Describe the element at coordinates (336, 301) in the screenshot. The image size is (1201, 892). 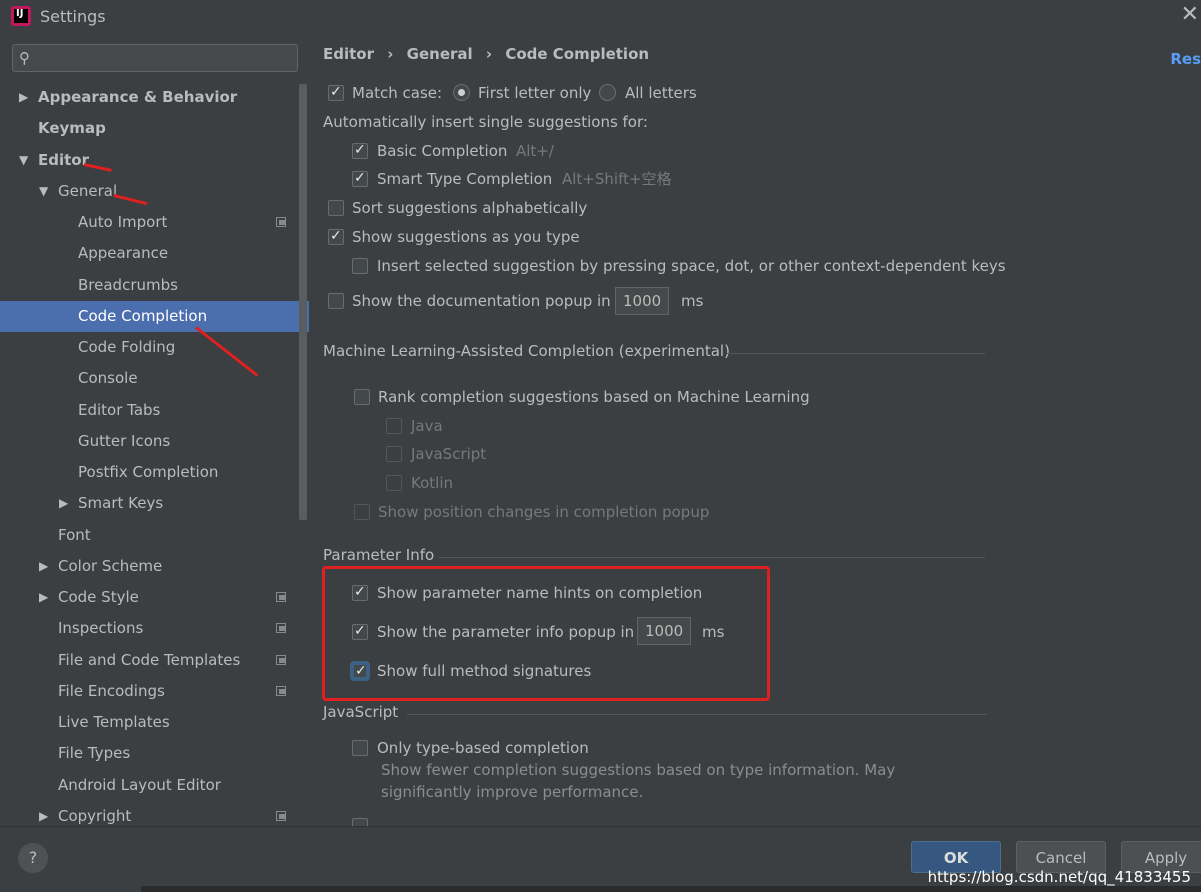
I see `doc-popup-checkbox` at that location.